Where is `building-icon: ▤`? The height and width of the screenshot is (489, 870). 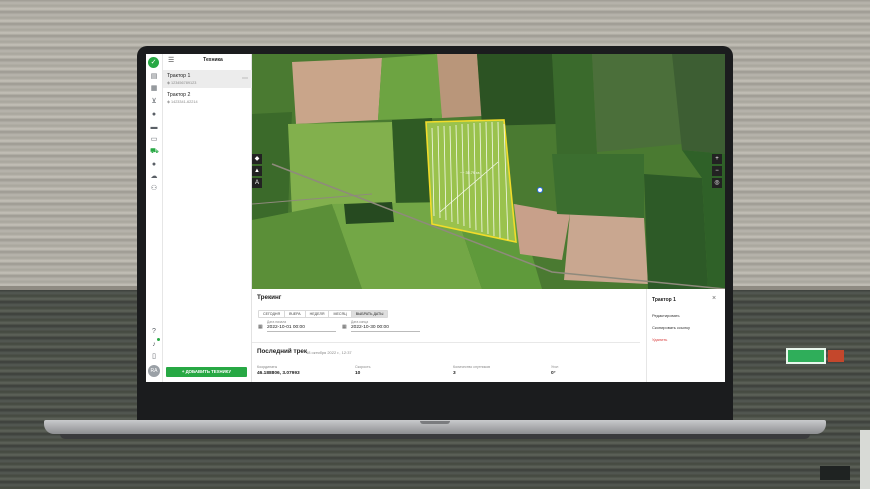
building-icon: ▤ is located at coordinates (154, 77).